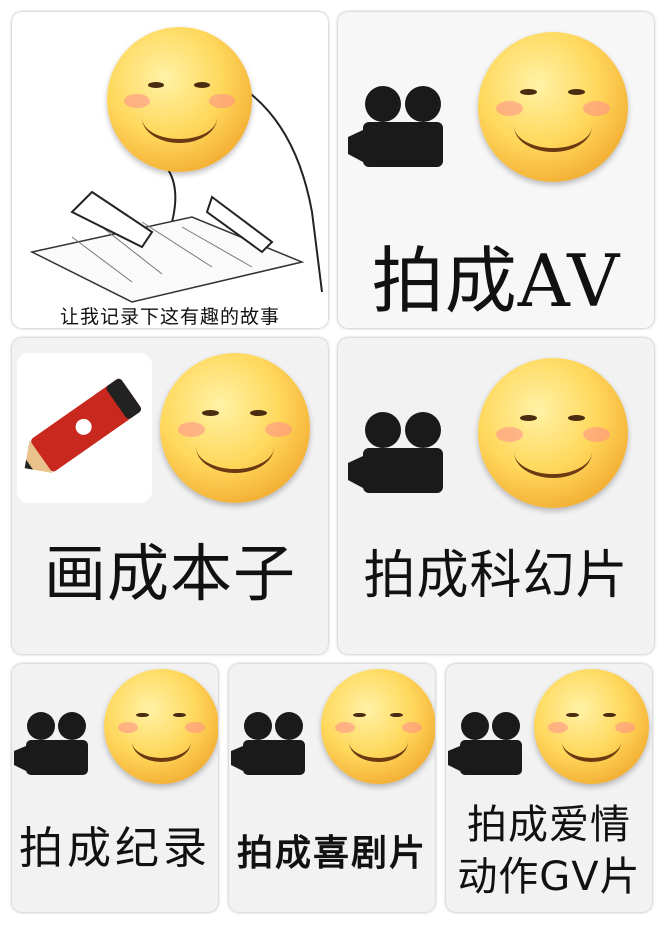  I want to click on caption-documentary: 拍成纪录, so click(115, 848).